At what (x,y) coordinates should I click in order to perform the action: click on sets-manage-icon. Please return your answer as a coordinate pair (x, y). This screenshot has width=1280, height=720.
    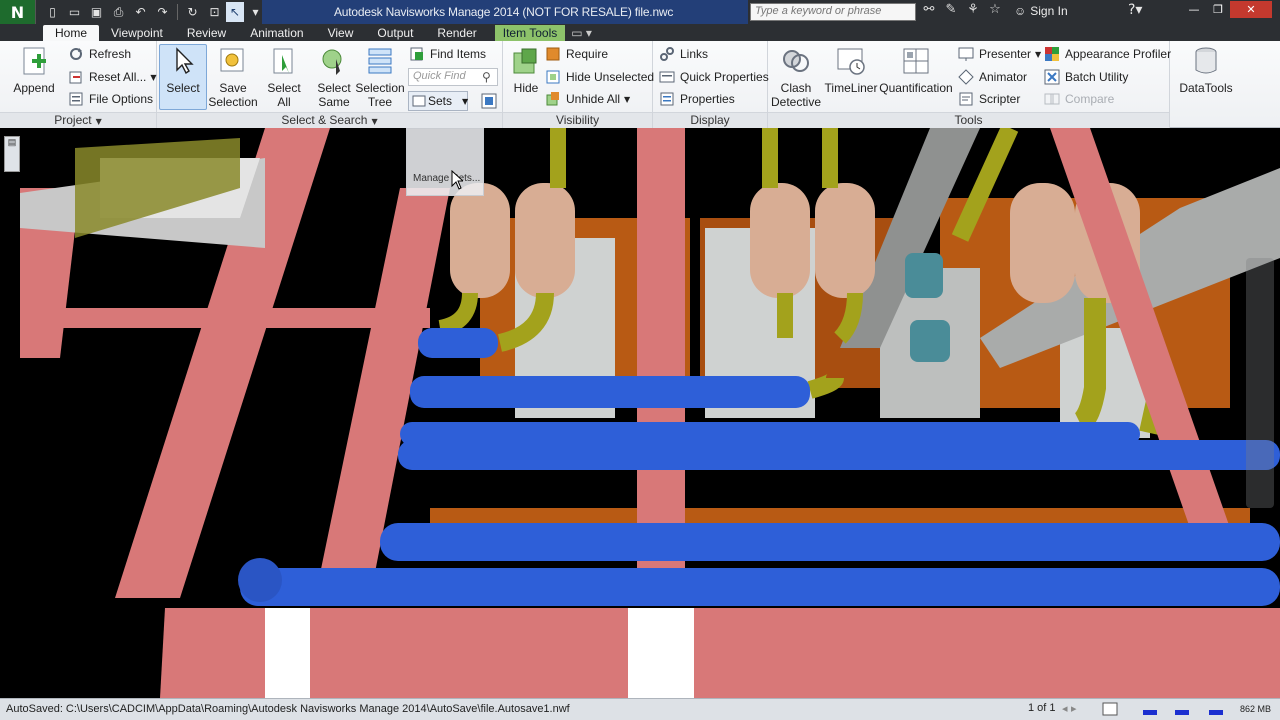
    Looking at the image, I should click on (489, 102).